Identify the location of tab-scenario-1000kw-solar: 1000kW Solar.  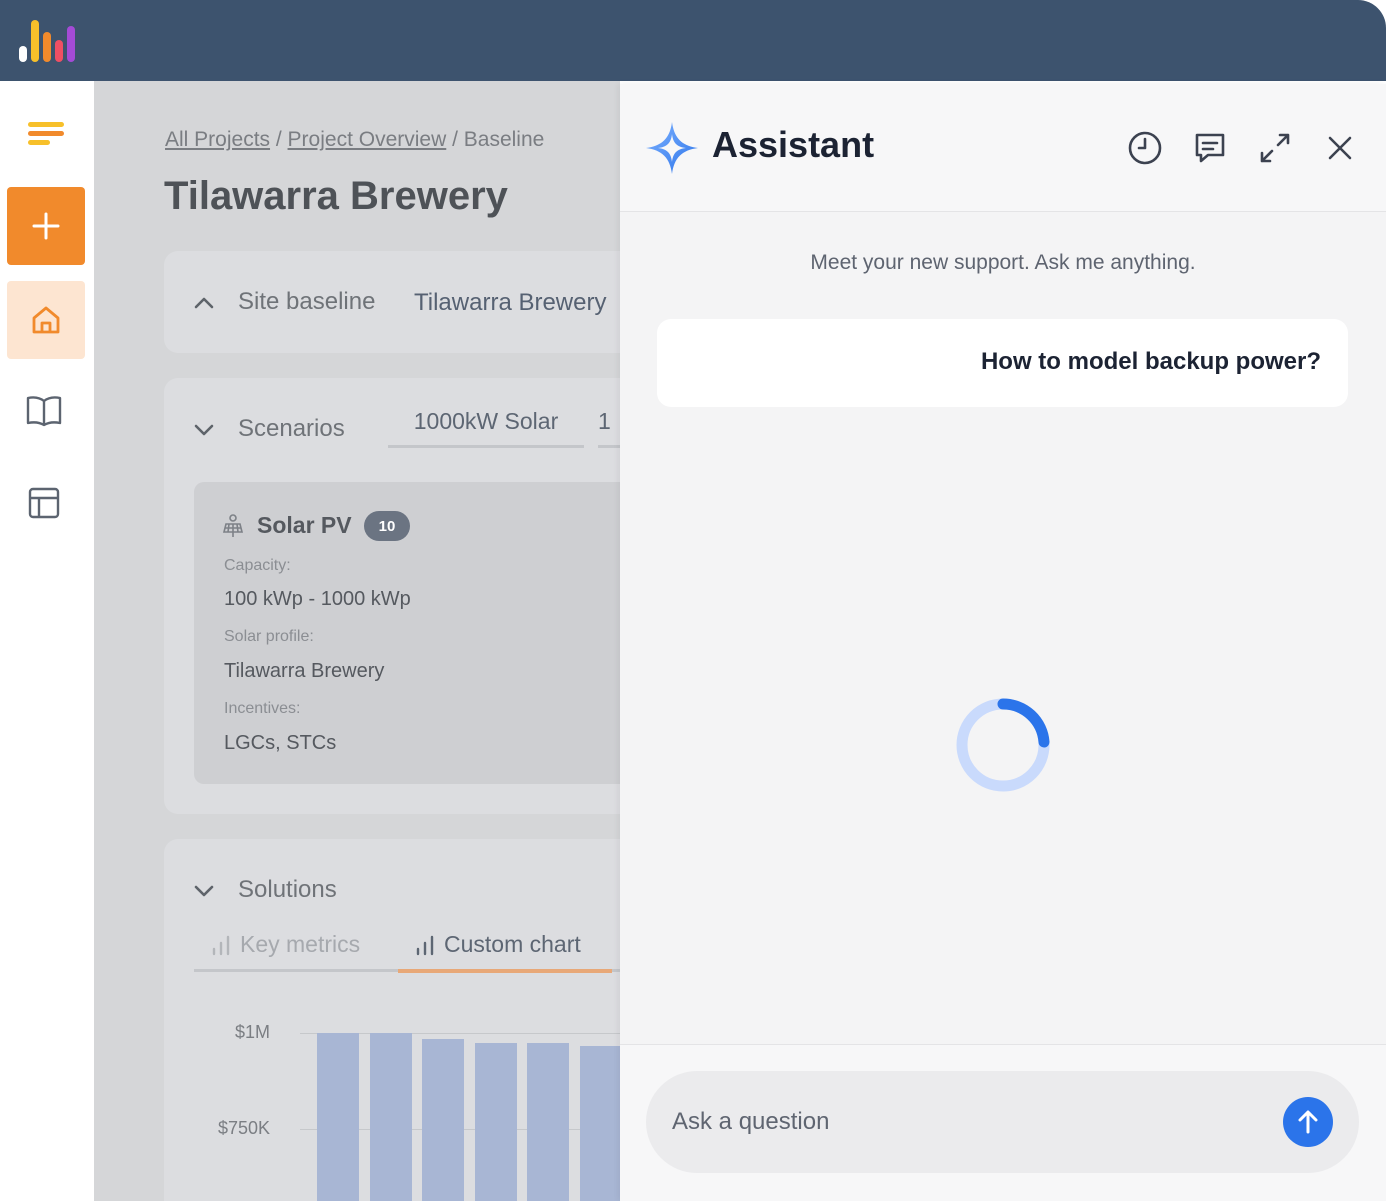
(486, 428).